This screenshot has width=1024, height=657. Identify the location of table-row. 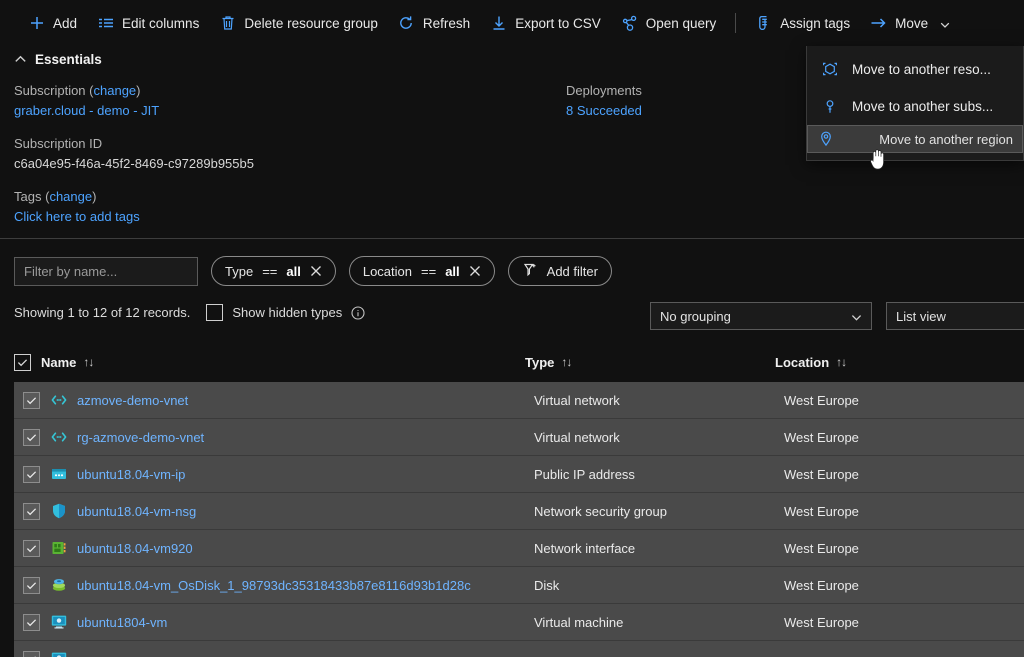
(519, 649).